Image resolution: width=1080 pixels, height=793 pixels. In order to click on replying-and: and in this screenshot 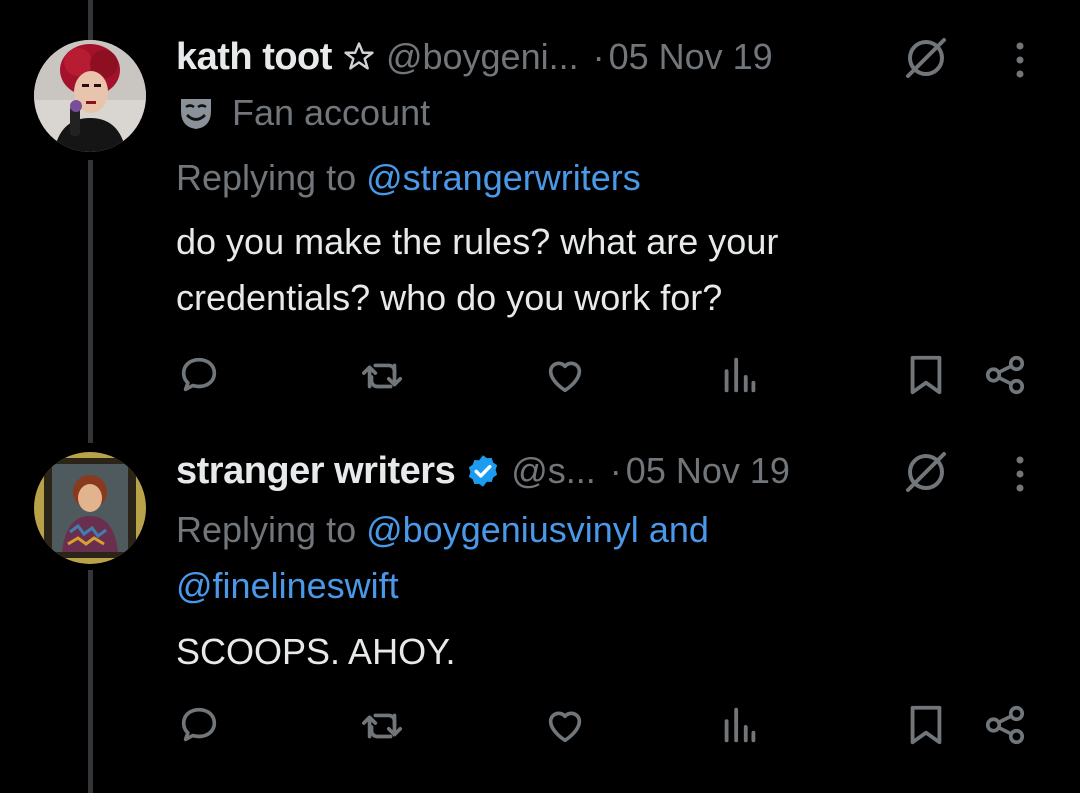, I will do `click(673, 529)`.